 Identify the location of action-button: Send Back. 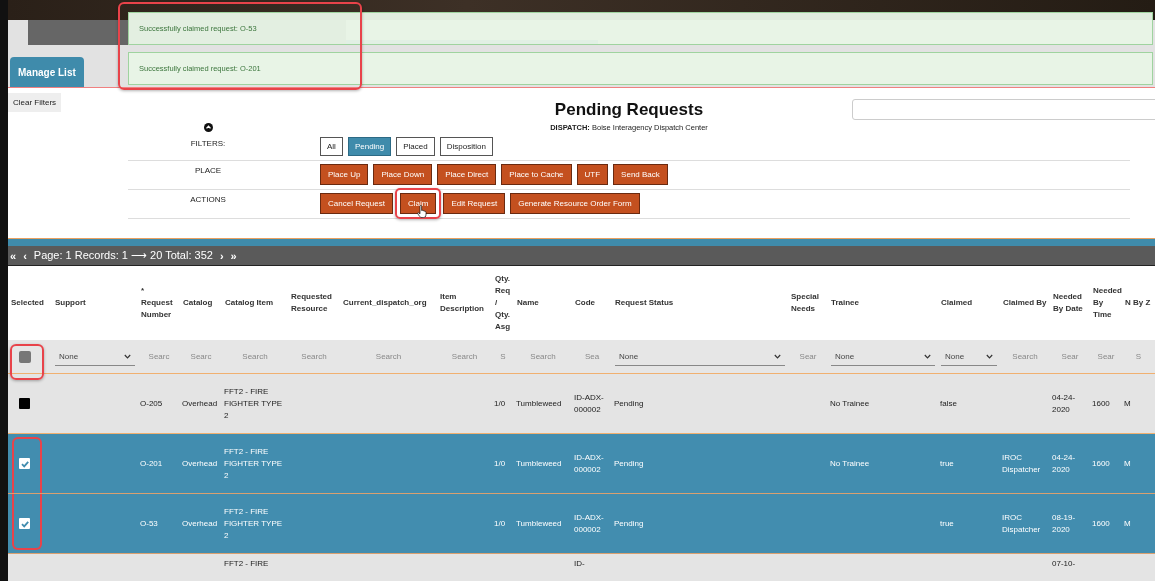
(640, 174).